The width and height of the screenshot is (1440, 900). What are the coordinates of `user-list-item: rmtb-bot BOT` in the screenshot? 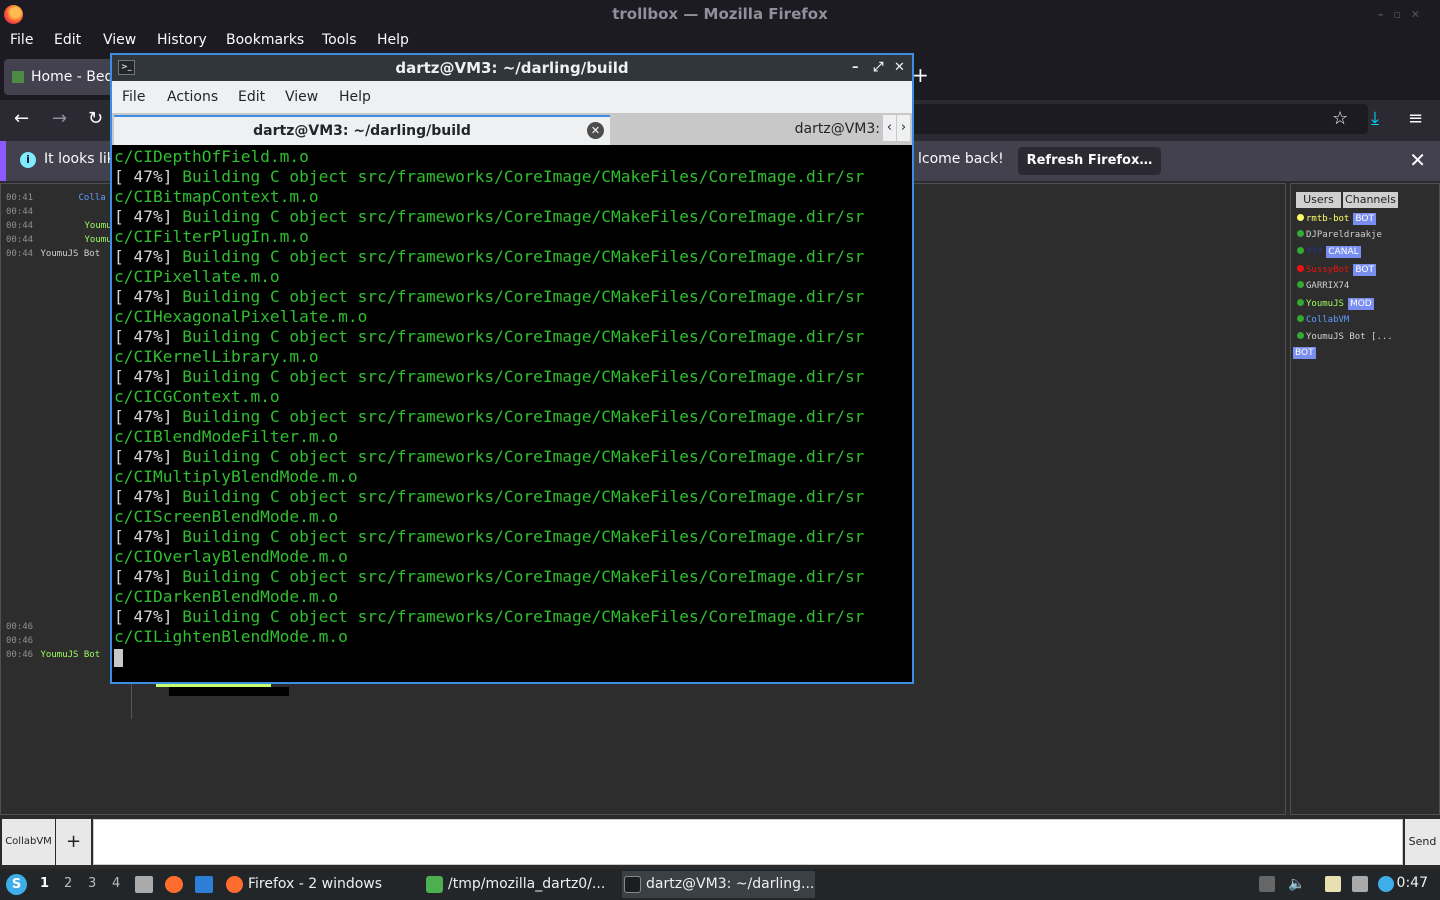 It's located at (1336, 219).